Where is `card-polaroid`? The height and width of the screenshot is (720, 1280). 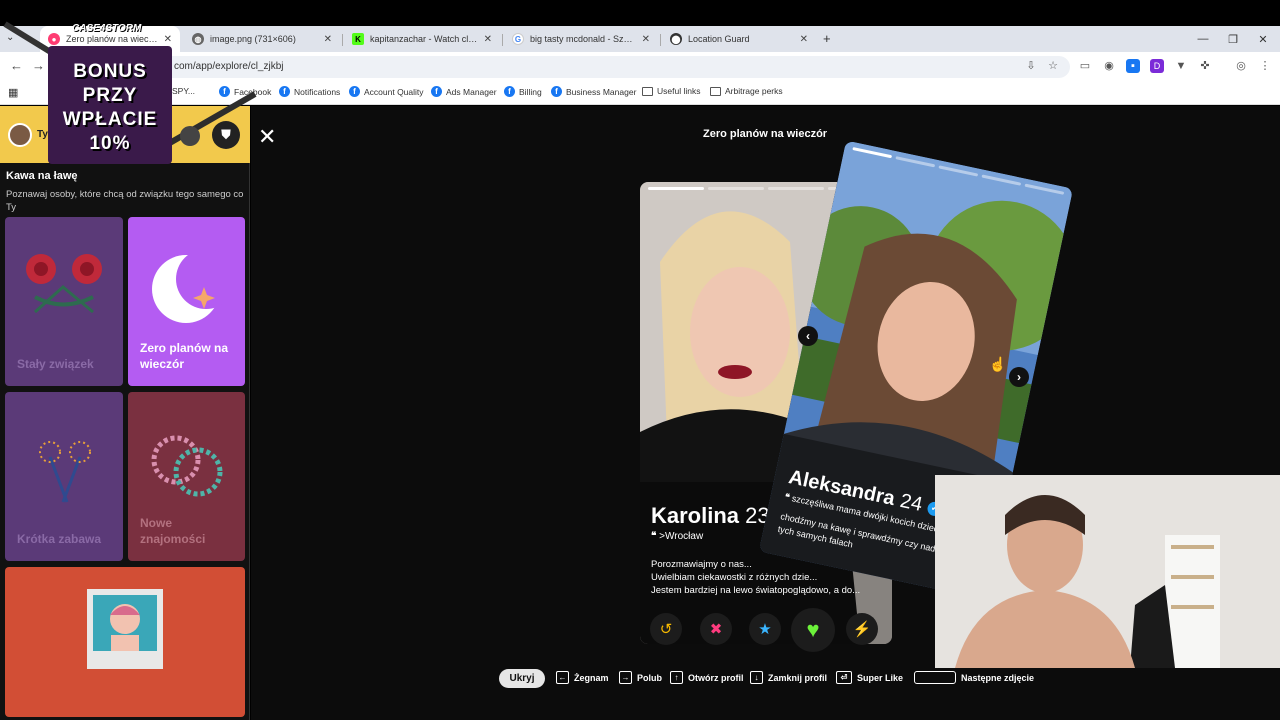 card-polaroid is located at coordinates (125, 642).